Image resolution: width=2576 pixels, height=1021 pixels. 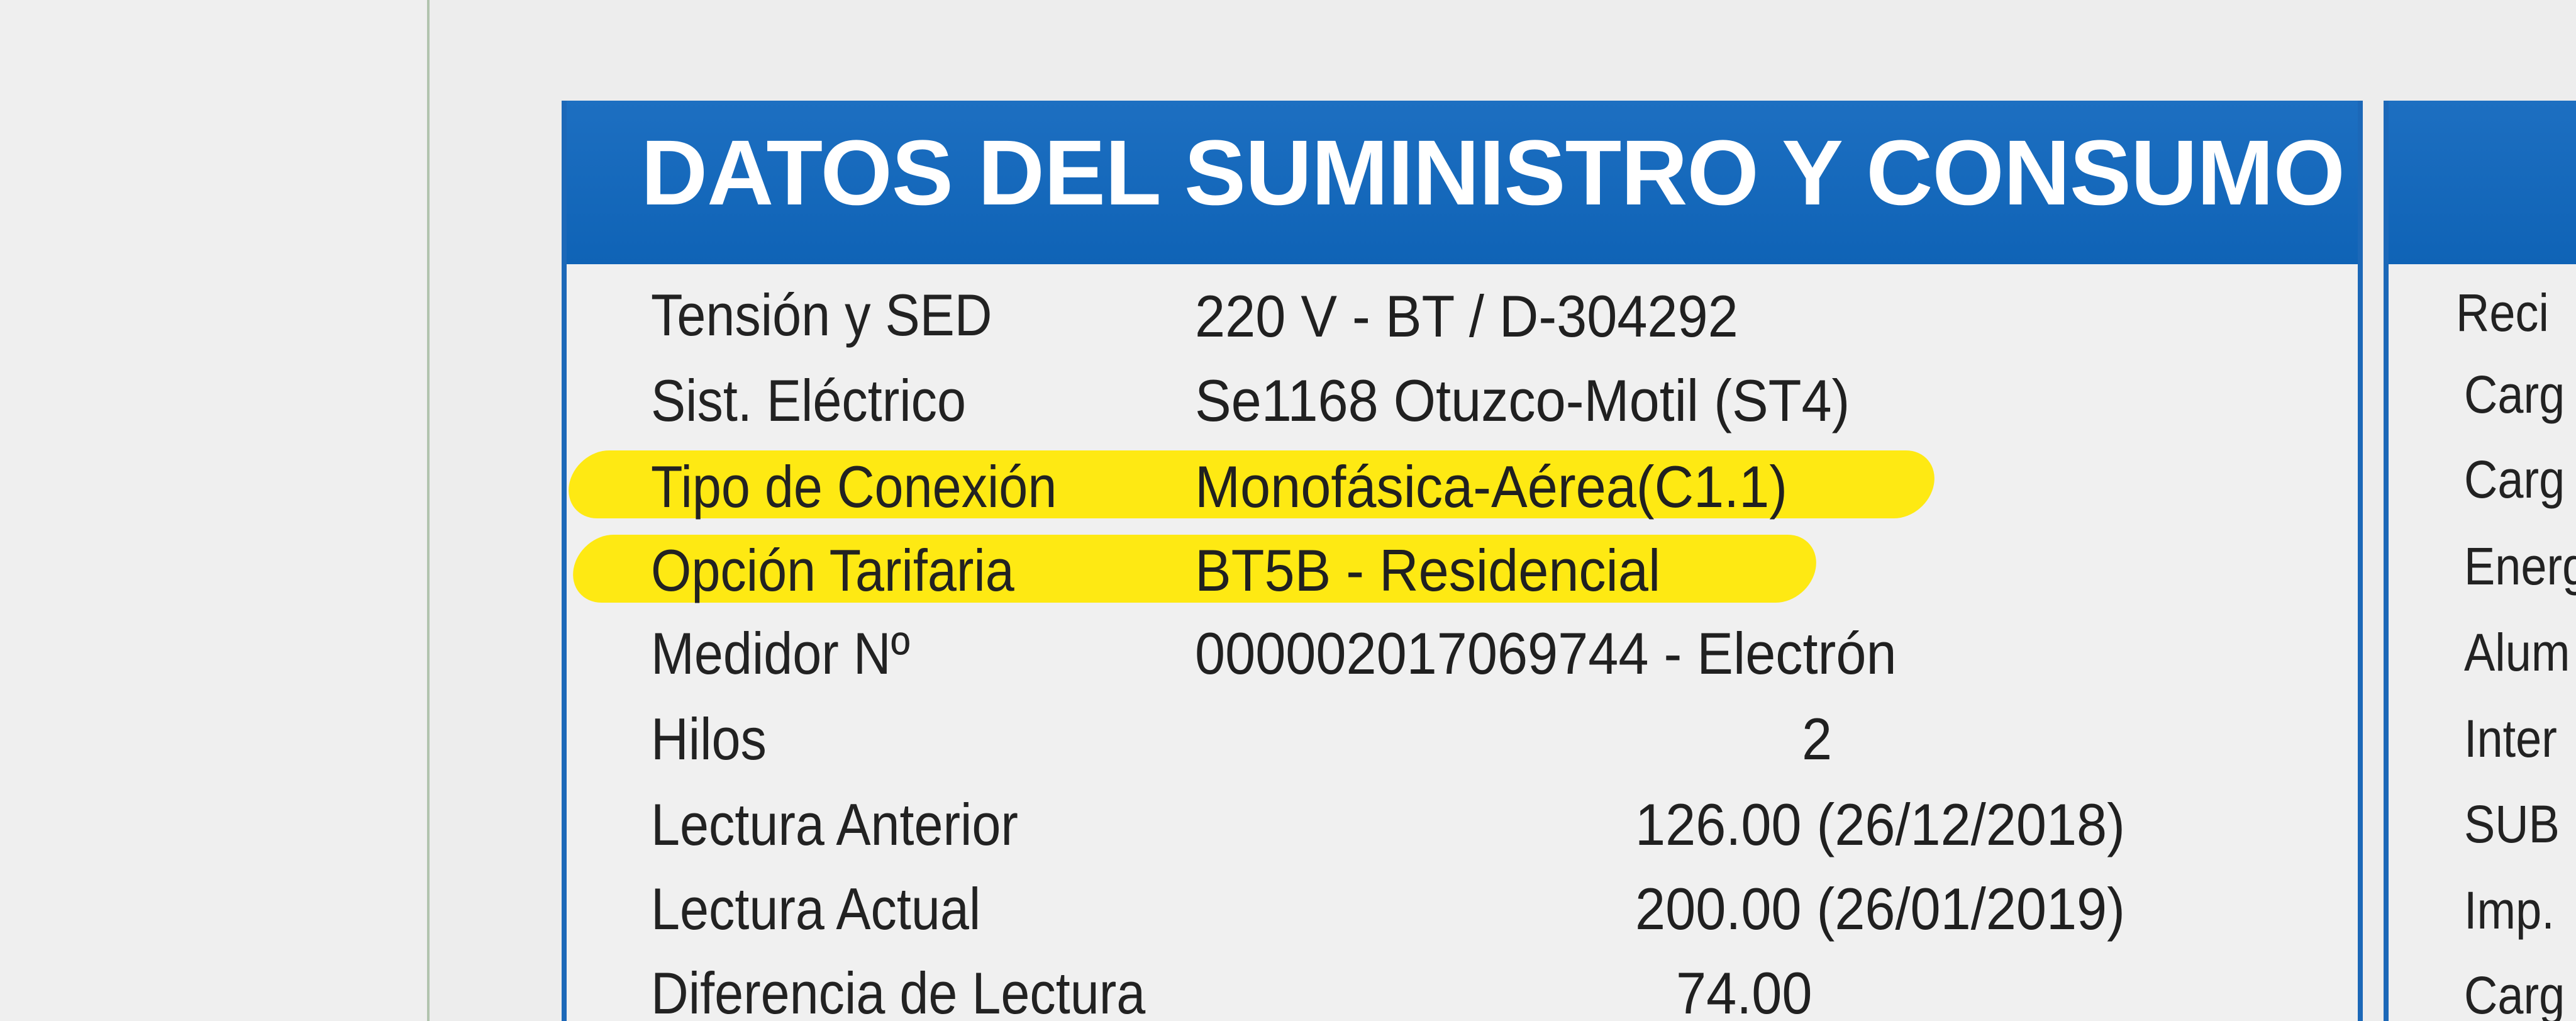 What do you see at coordinates (816, 909) in the screenshot?
I see `row-label-current-reading: Lectura Actual` at bounding box center [816, 909].